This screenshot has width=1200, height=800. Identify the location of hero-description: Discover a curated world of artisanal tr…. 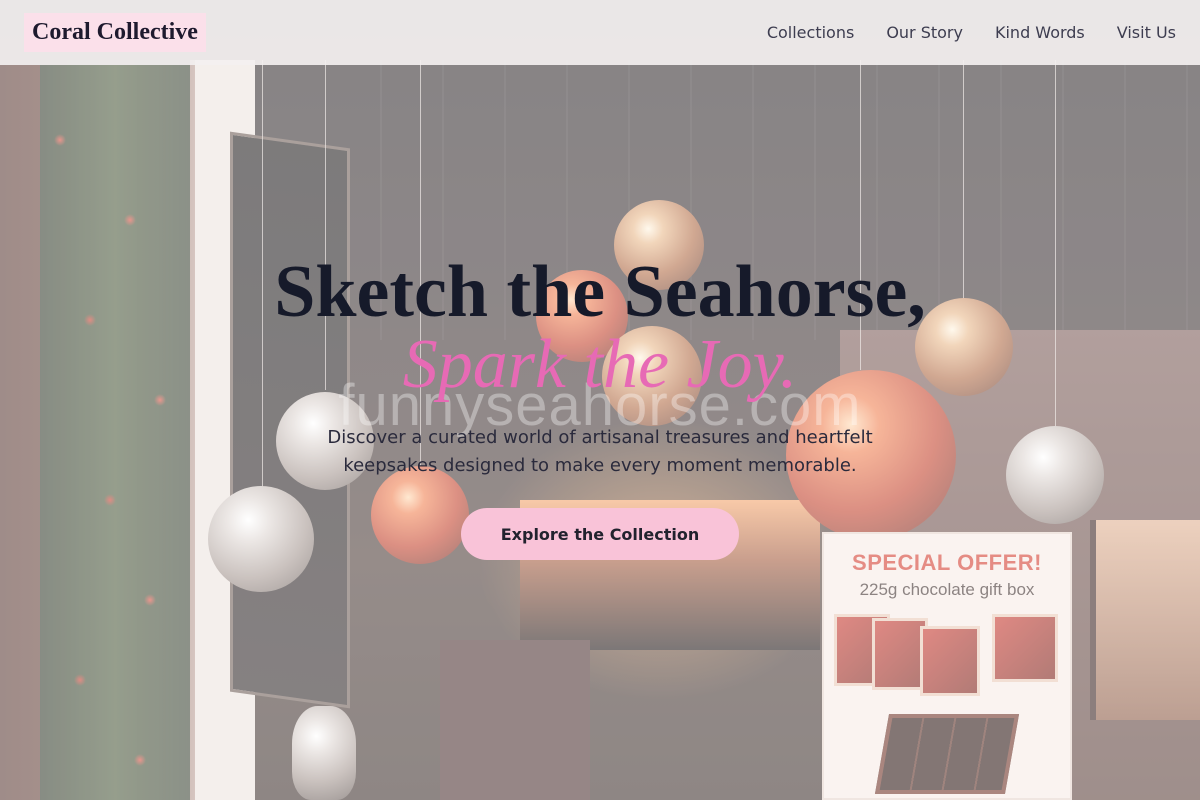
(600, 451).